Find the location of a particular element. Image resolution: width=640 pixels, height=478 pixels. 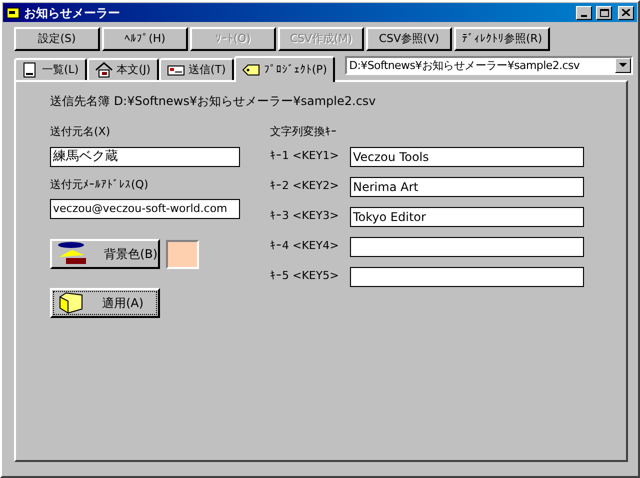

field-label: 送付元名(X) is located at coordinates (81, 132).